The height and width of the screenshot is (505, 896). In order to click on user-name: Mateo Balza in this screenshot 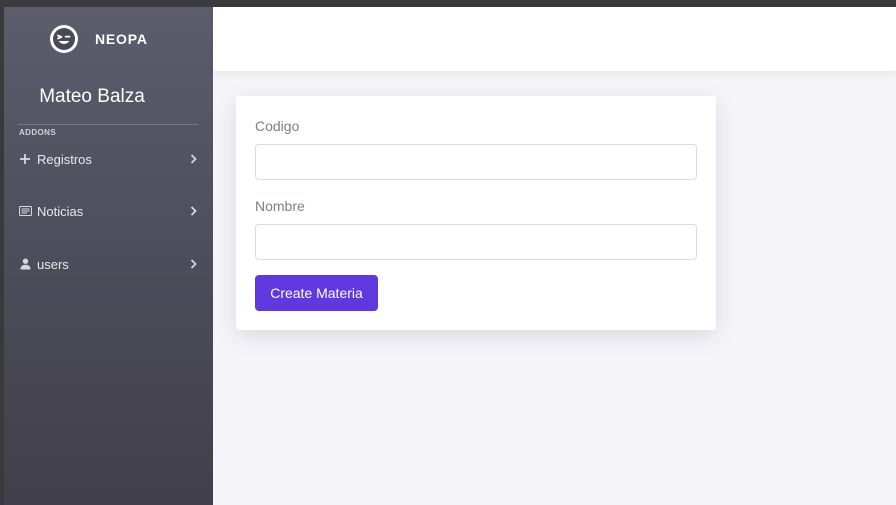, I will do `click(92, 96)`.